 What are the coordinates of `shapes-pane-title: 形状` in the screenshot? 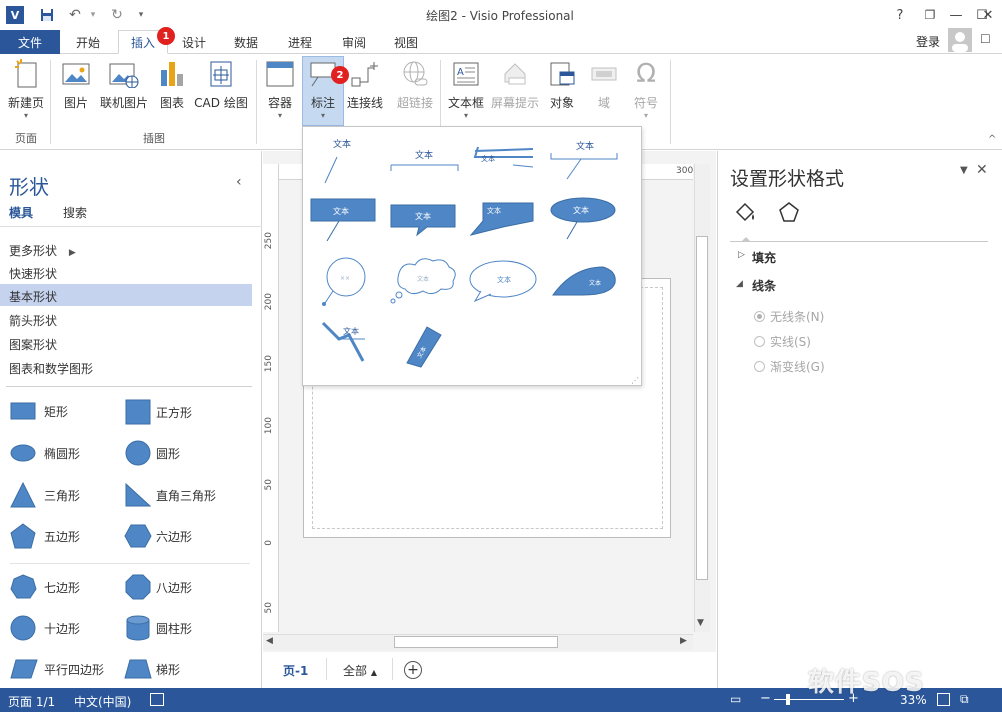 It's located at (29, 187).